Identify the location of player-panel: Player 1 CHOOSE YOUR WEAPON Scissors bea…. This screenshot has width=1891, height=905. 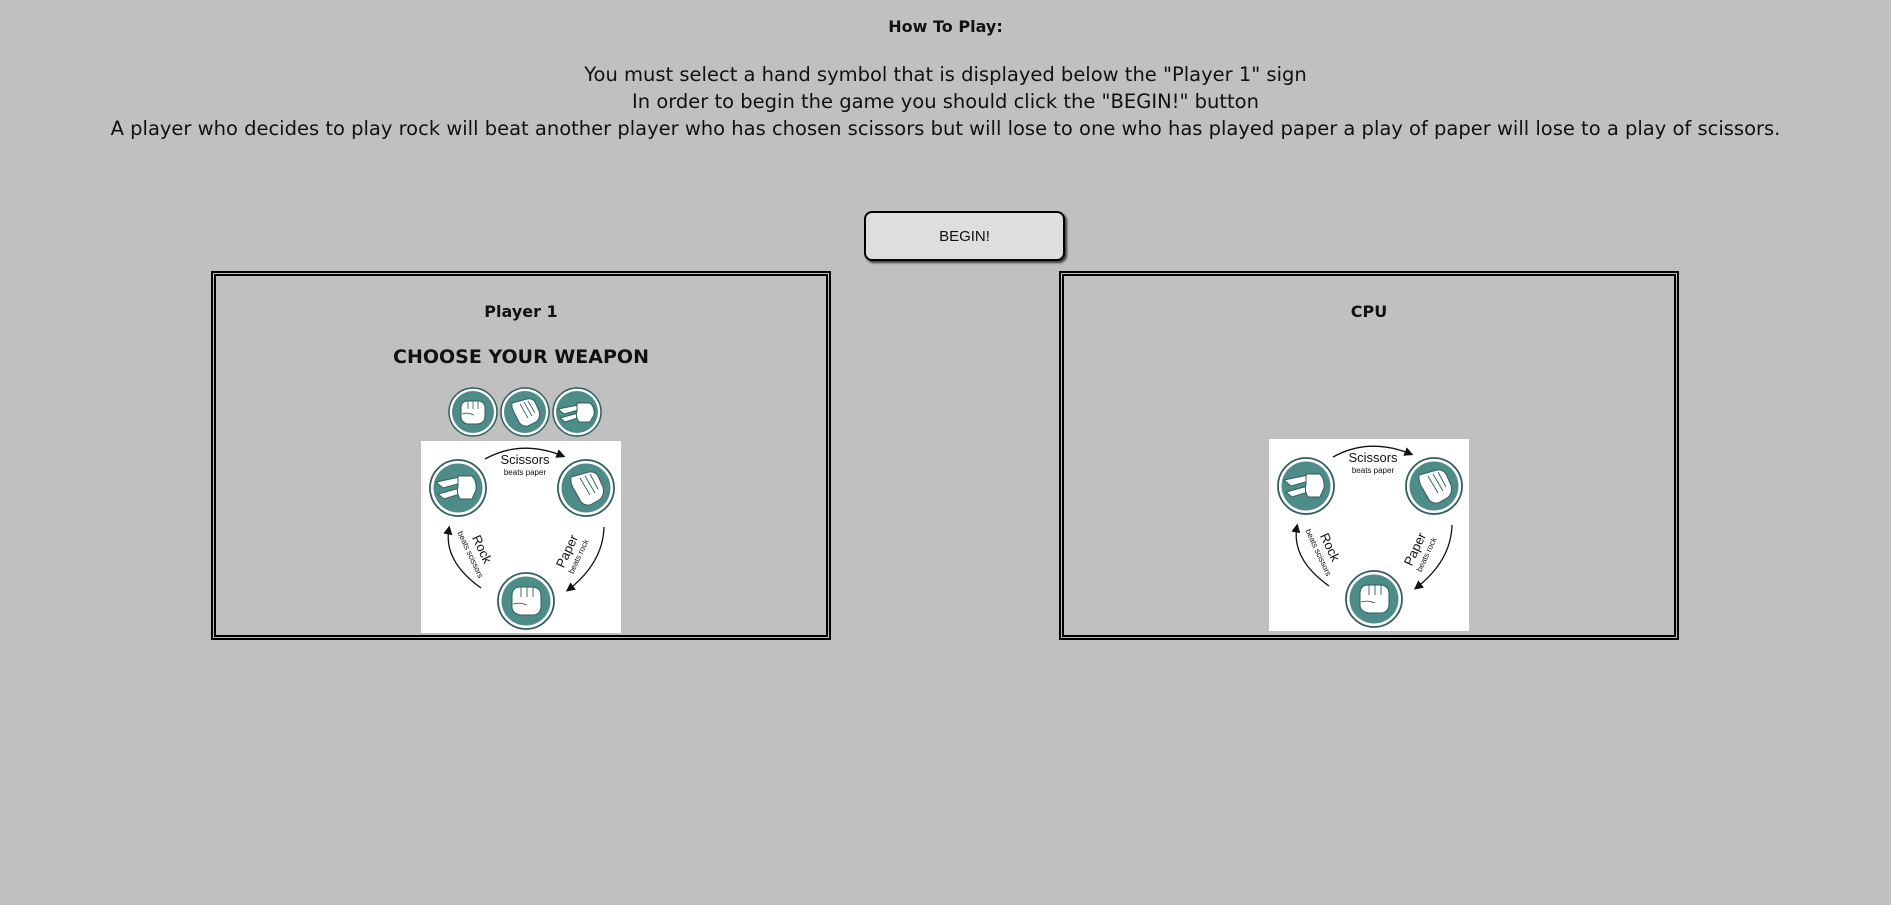
(521, 455).